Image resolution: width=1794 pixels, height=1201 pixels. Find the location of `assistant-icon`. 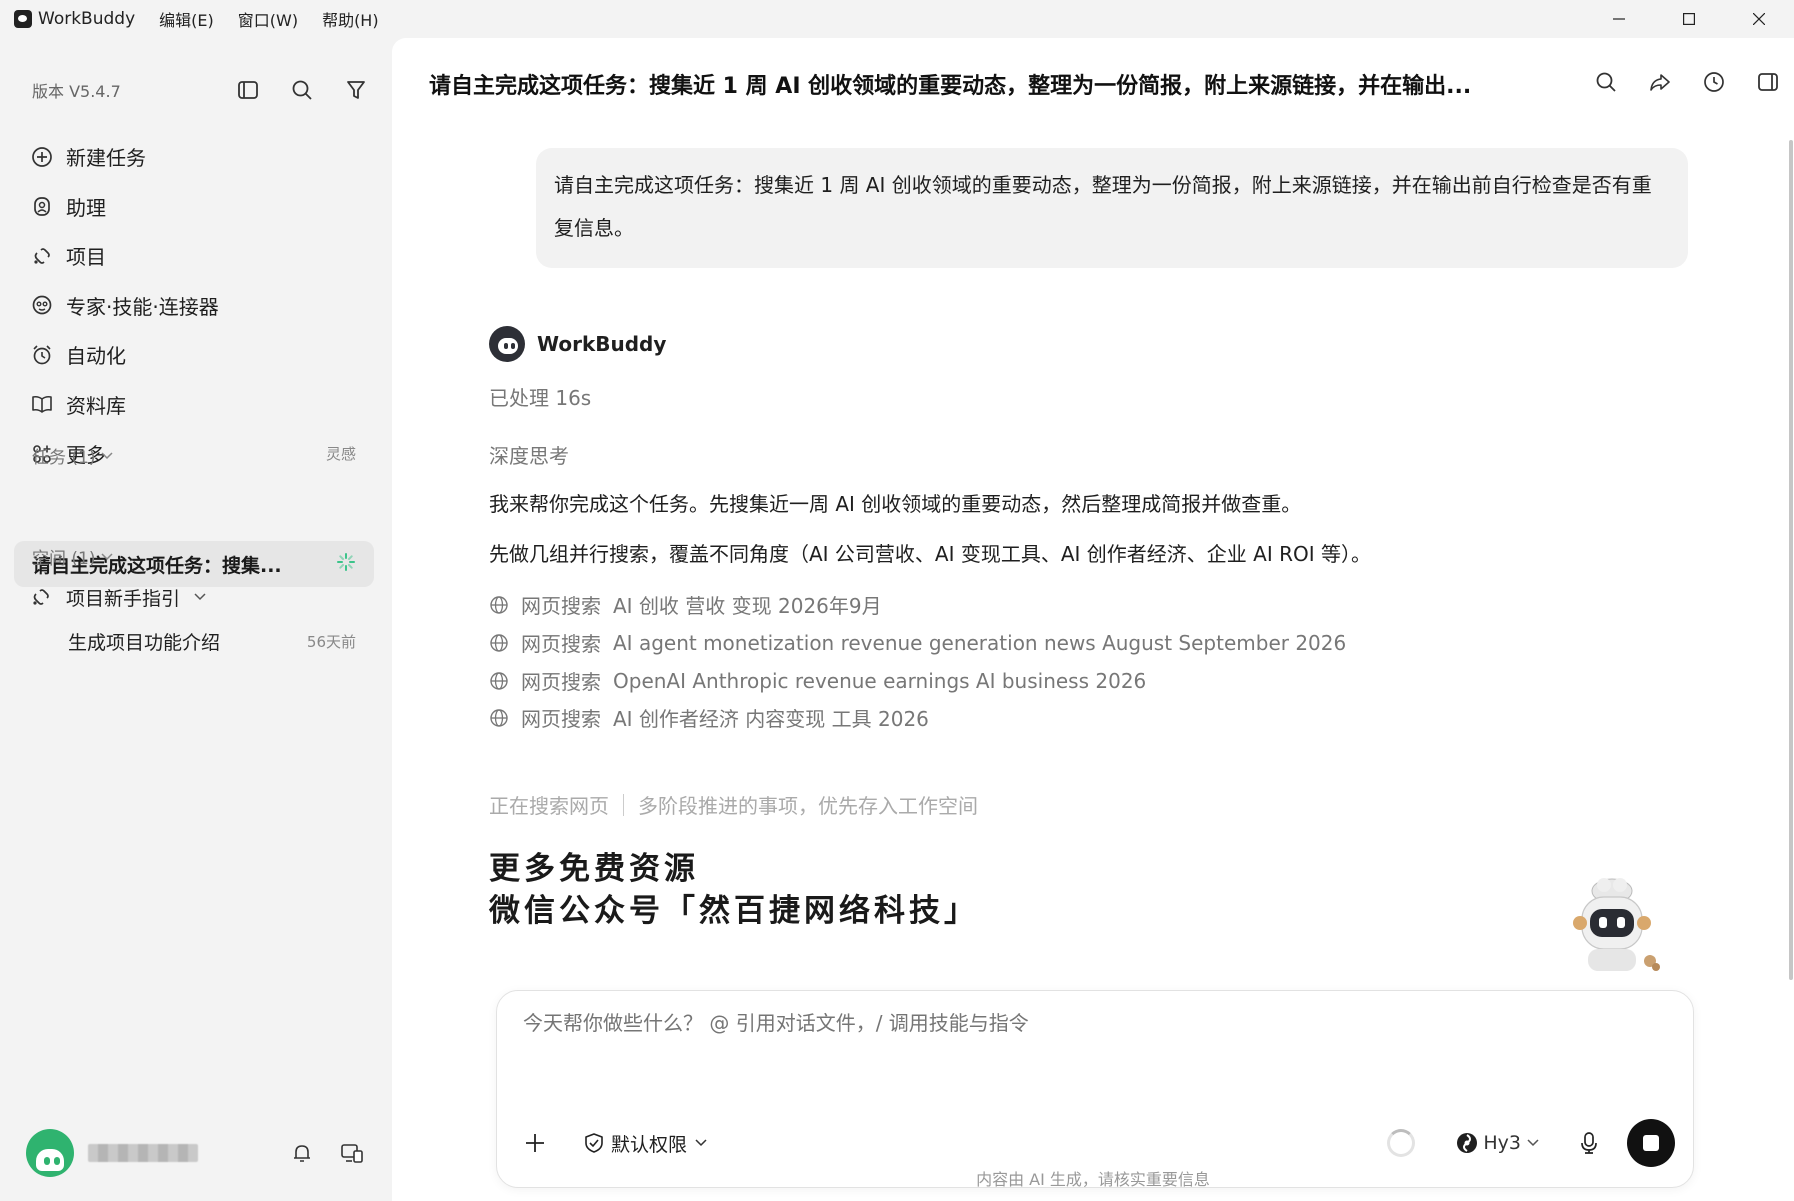

assistant-icon is located at coordinates (42, 206).